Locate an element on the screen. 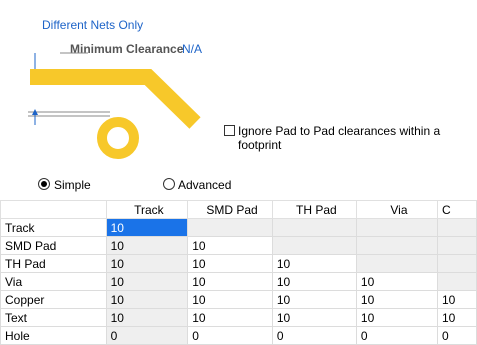 This screenshot has width=477, height=345. table-row: SMD Pad 10 10 is located at coordinates (238, 245).